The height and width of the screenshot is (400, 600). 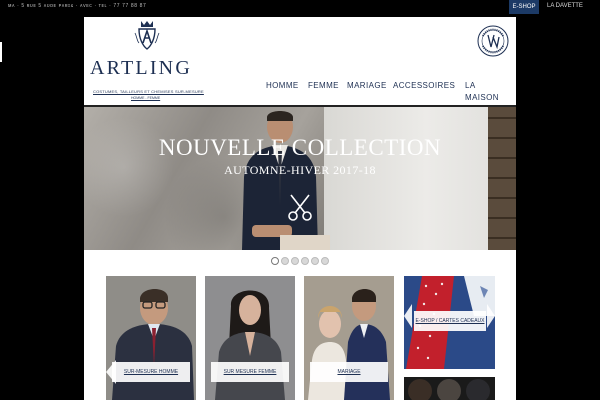 What do you see at coordinates (482, 97) in the screenshot?
I see `nav-la-maison-line2: MAISON` at bounding box center [482, 97].